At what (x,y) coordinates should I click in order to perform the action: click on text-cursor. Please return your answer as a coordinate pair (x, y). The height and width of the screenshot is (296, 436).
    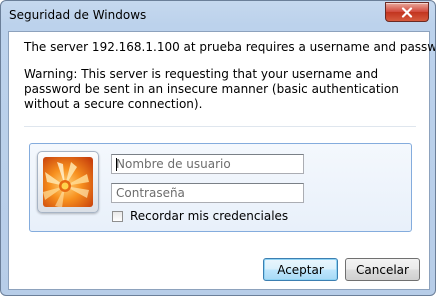
    Looking at the image, I should click on (116, 164).